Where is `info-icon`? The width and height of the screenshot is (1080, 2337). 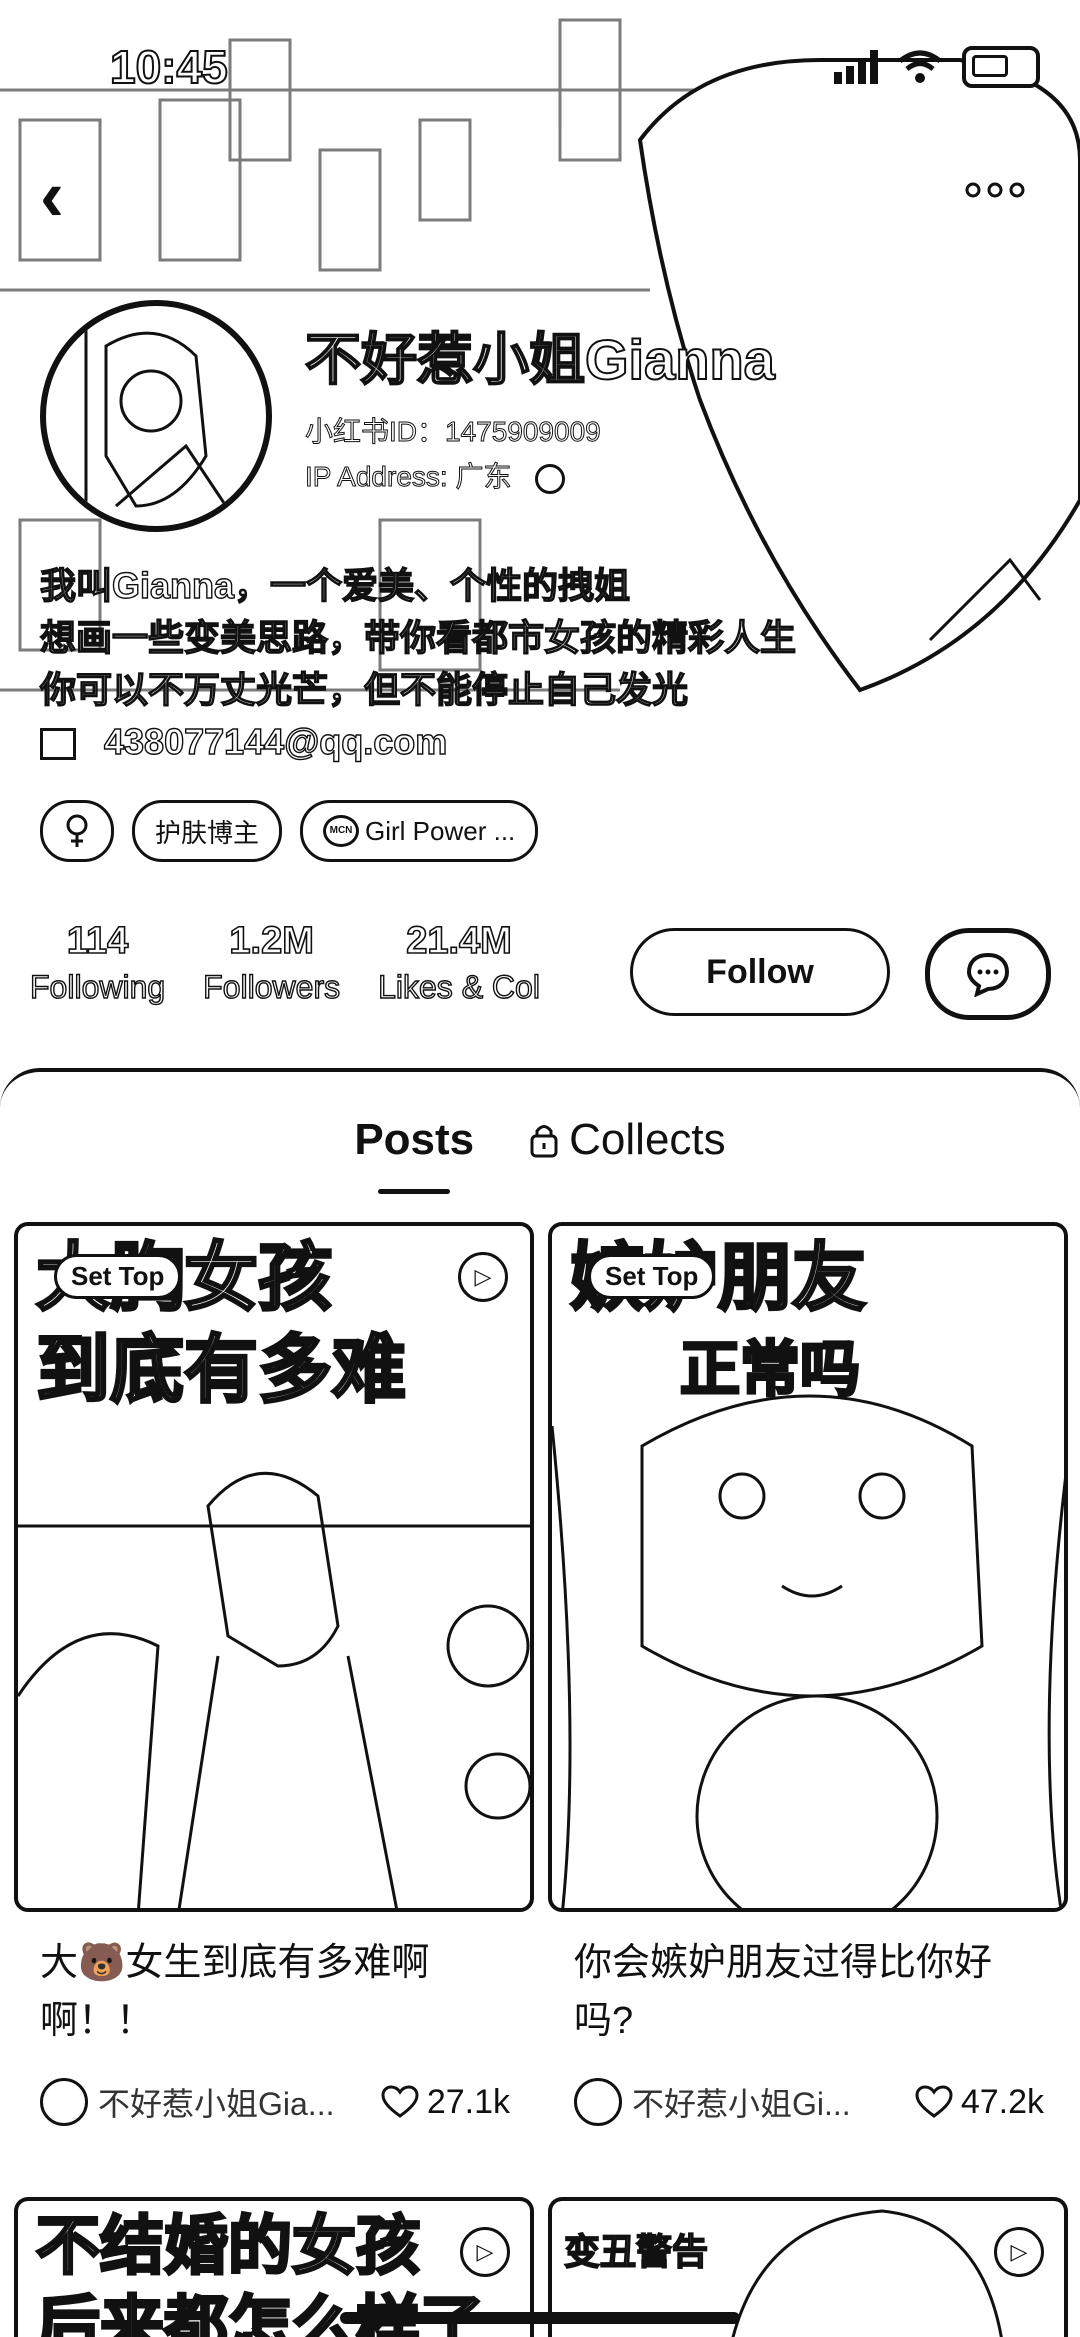
info-icon is located at coordinates (550, 478).